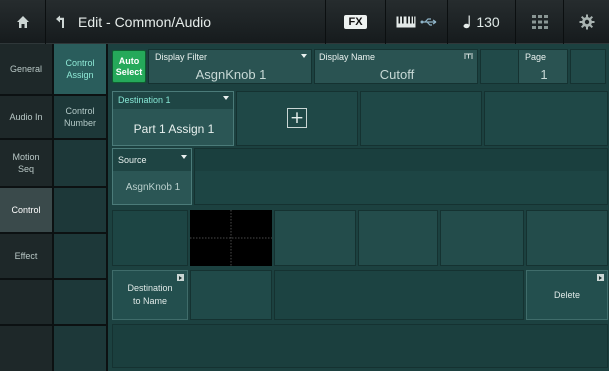 This screenshot has width=609, height=371. Describe the element at coordinates (231, 74) in the screenshot. I see `display-filter-value: AsgnKnob 1` at that location.